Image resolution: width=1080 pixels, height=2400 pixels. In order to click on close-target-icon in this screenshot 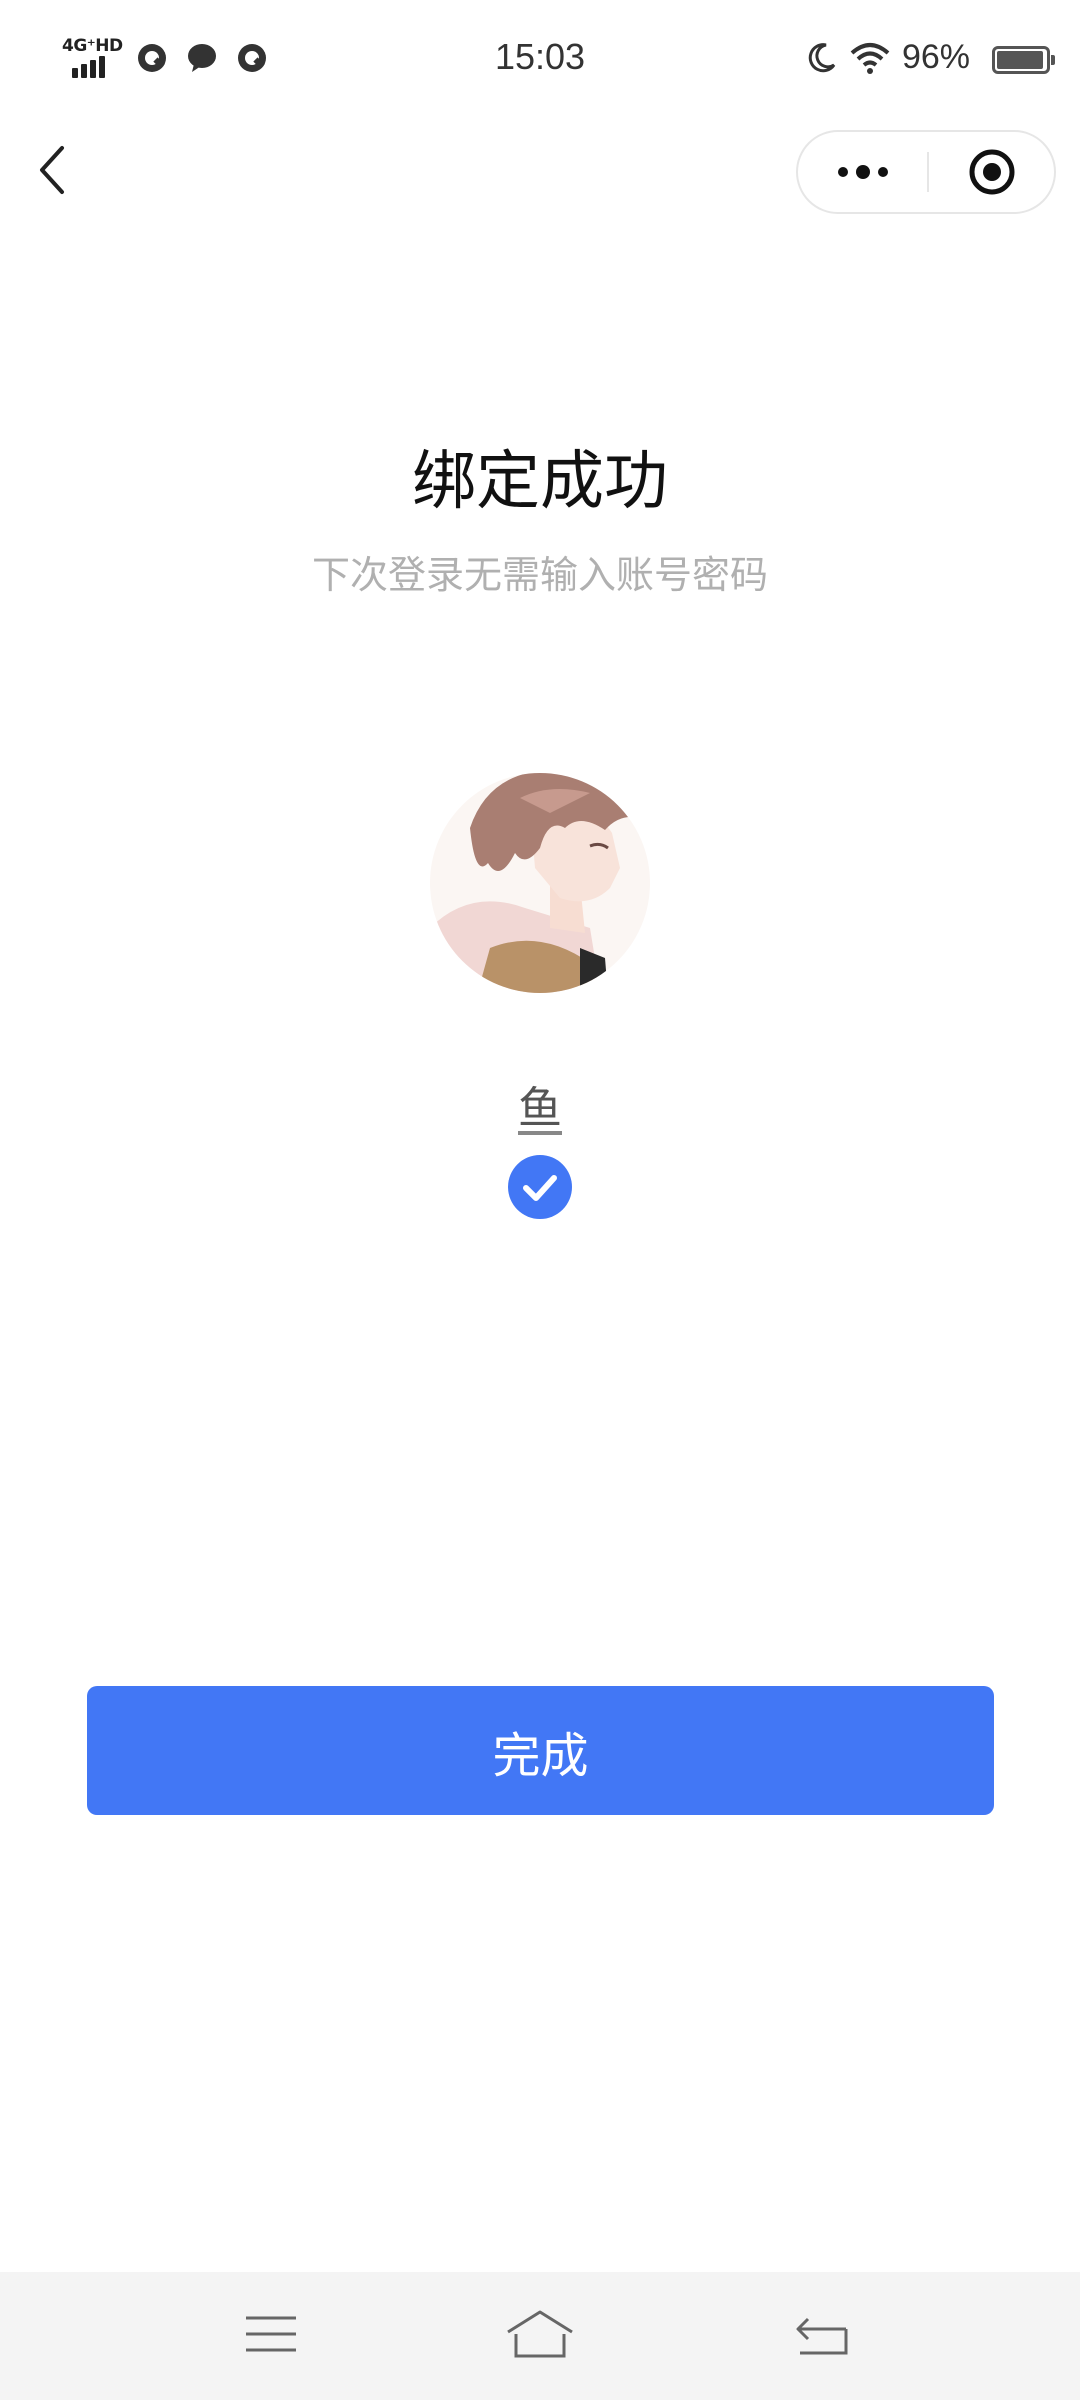, I will do `click(991, 172)`.